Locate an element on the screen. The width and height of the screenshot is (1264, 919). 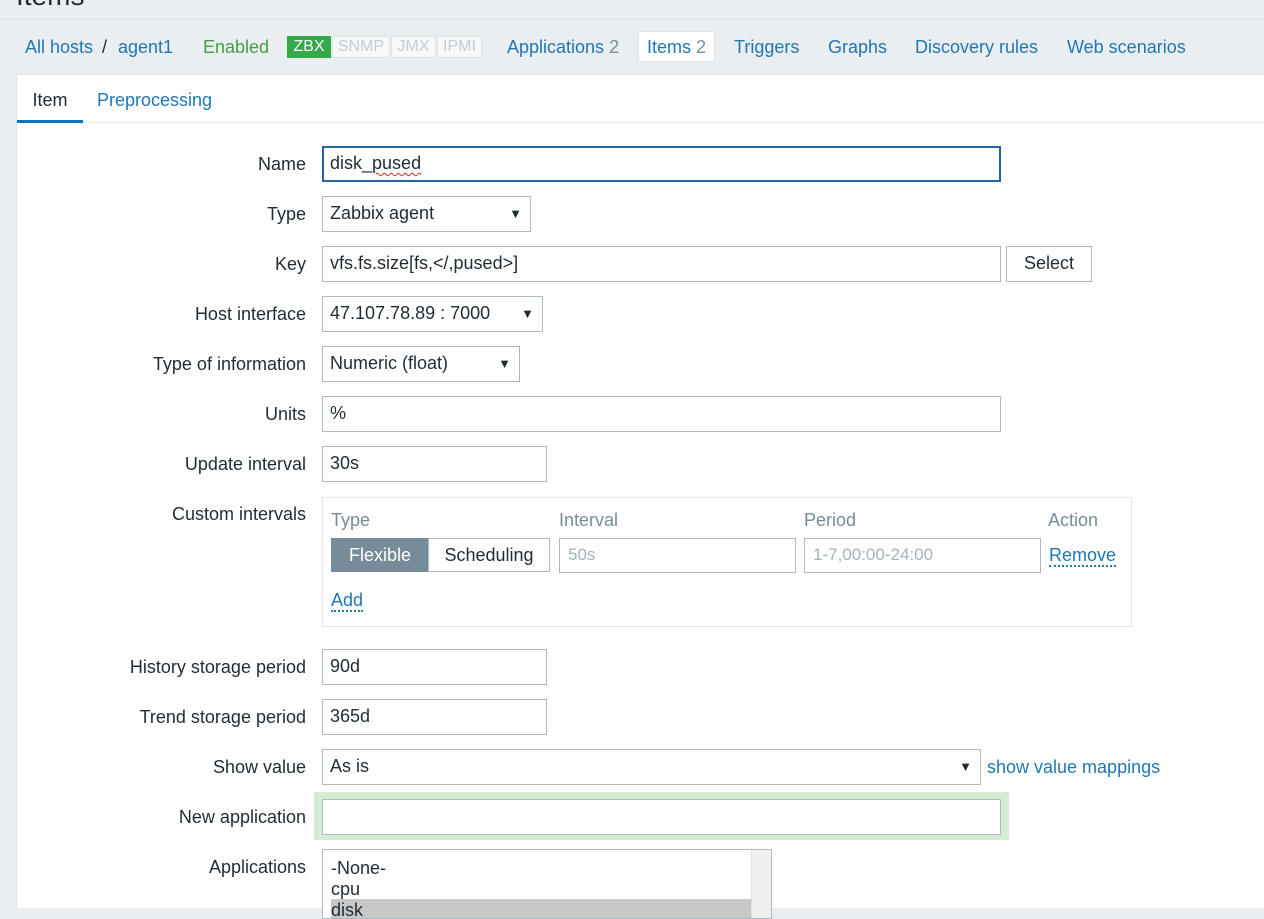
active-tab-indicator is located at coordinates (50, 121).